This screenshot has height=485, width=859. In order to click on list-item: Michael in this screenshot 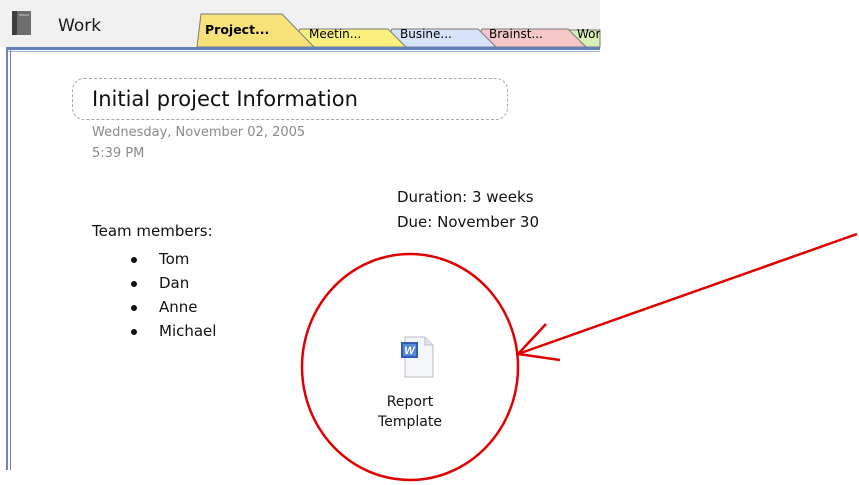, I will do `click(167, 331)`.